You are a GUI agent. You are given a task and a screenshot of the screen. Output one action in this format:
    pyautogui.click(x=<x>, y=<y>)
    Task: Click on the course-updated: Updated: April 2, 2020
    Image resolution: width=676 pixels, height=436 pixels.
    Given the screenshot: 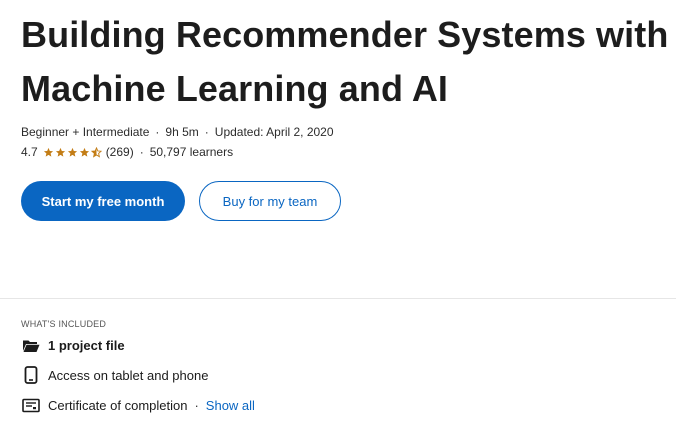 What is the action you would take?
    pyautogui.click(x=274, y=132)
    